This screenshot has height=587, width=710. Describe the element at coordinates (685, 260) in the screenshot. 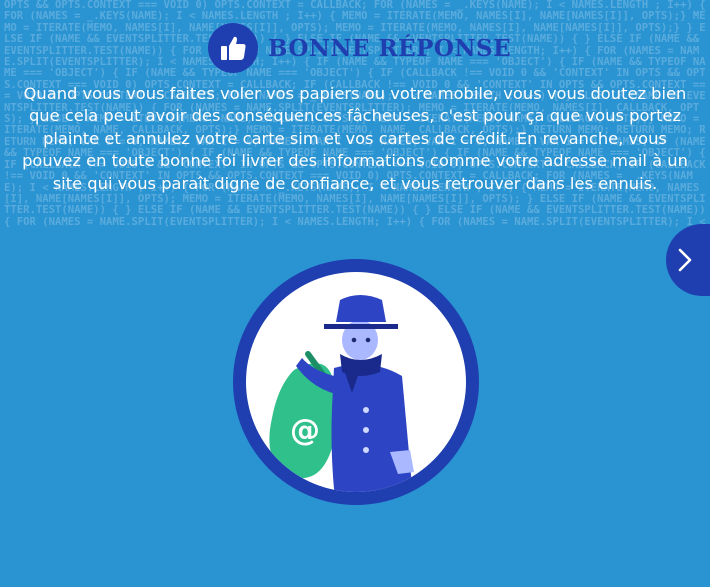

I see `chevron-right-icon` at that location.